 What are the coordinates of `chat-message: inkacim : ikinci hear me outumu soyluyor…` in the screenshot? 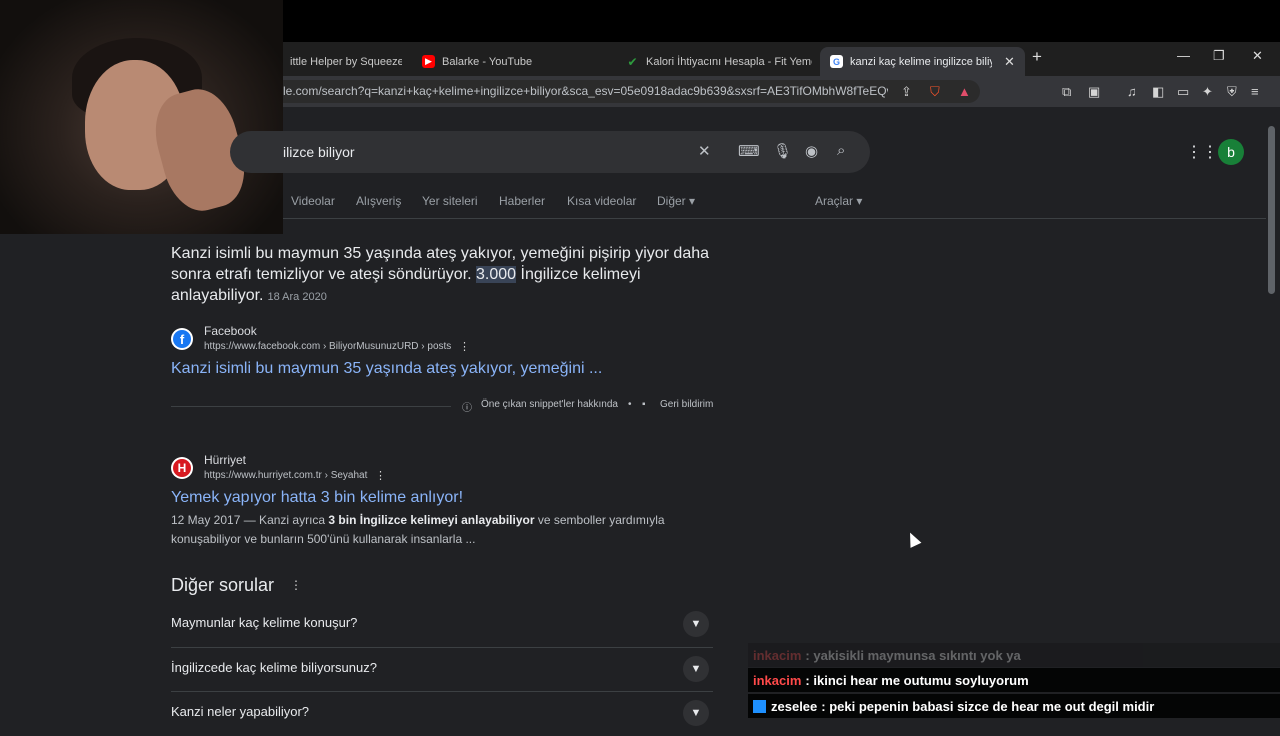 It's located at (1014, 680).